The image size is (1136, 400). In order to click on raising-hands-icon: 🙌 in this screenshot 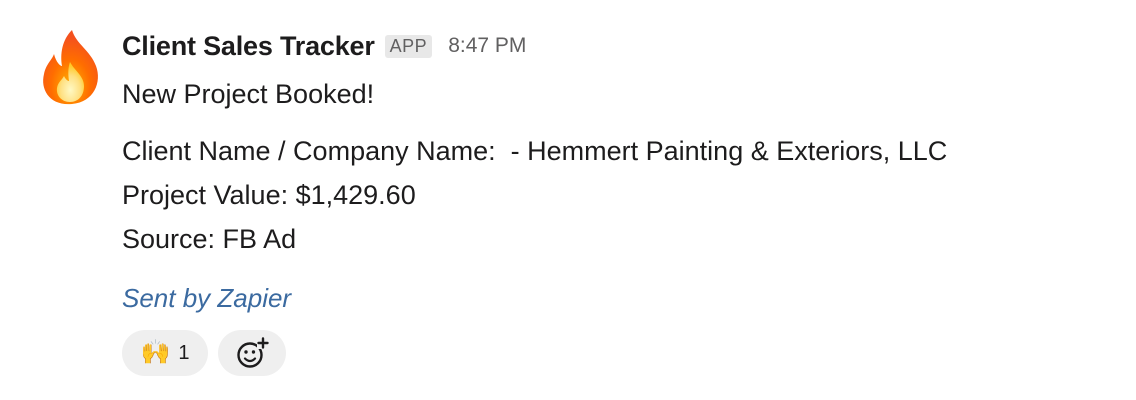, I will do `click(155, 352)`.